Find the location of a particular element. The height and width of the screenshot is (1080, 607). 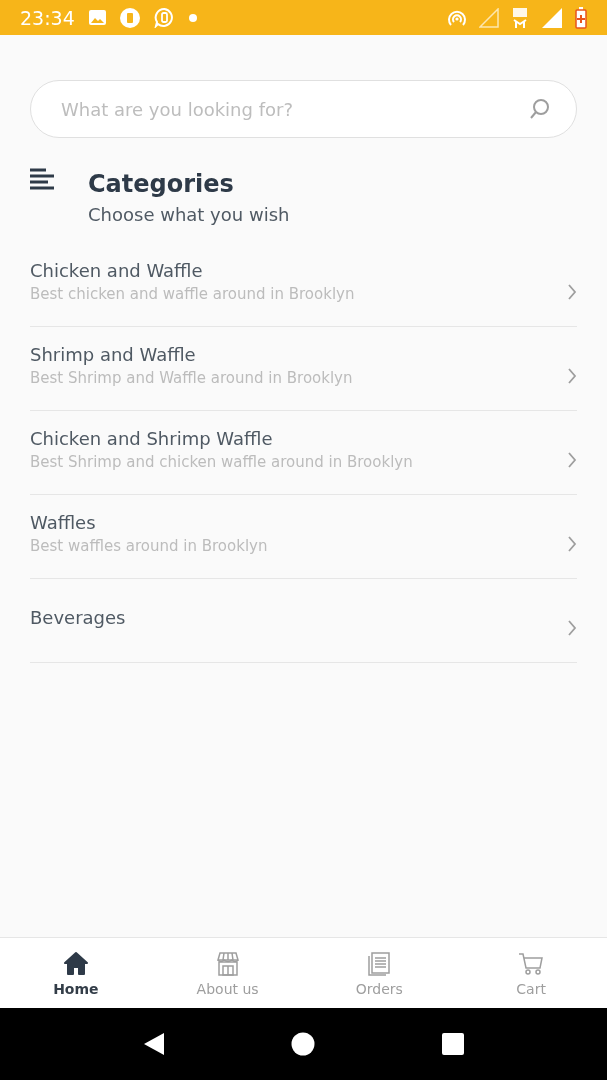

home-button-icon is located at coordinates (303, 1044).